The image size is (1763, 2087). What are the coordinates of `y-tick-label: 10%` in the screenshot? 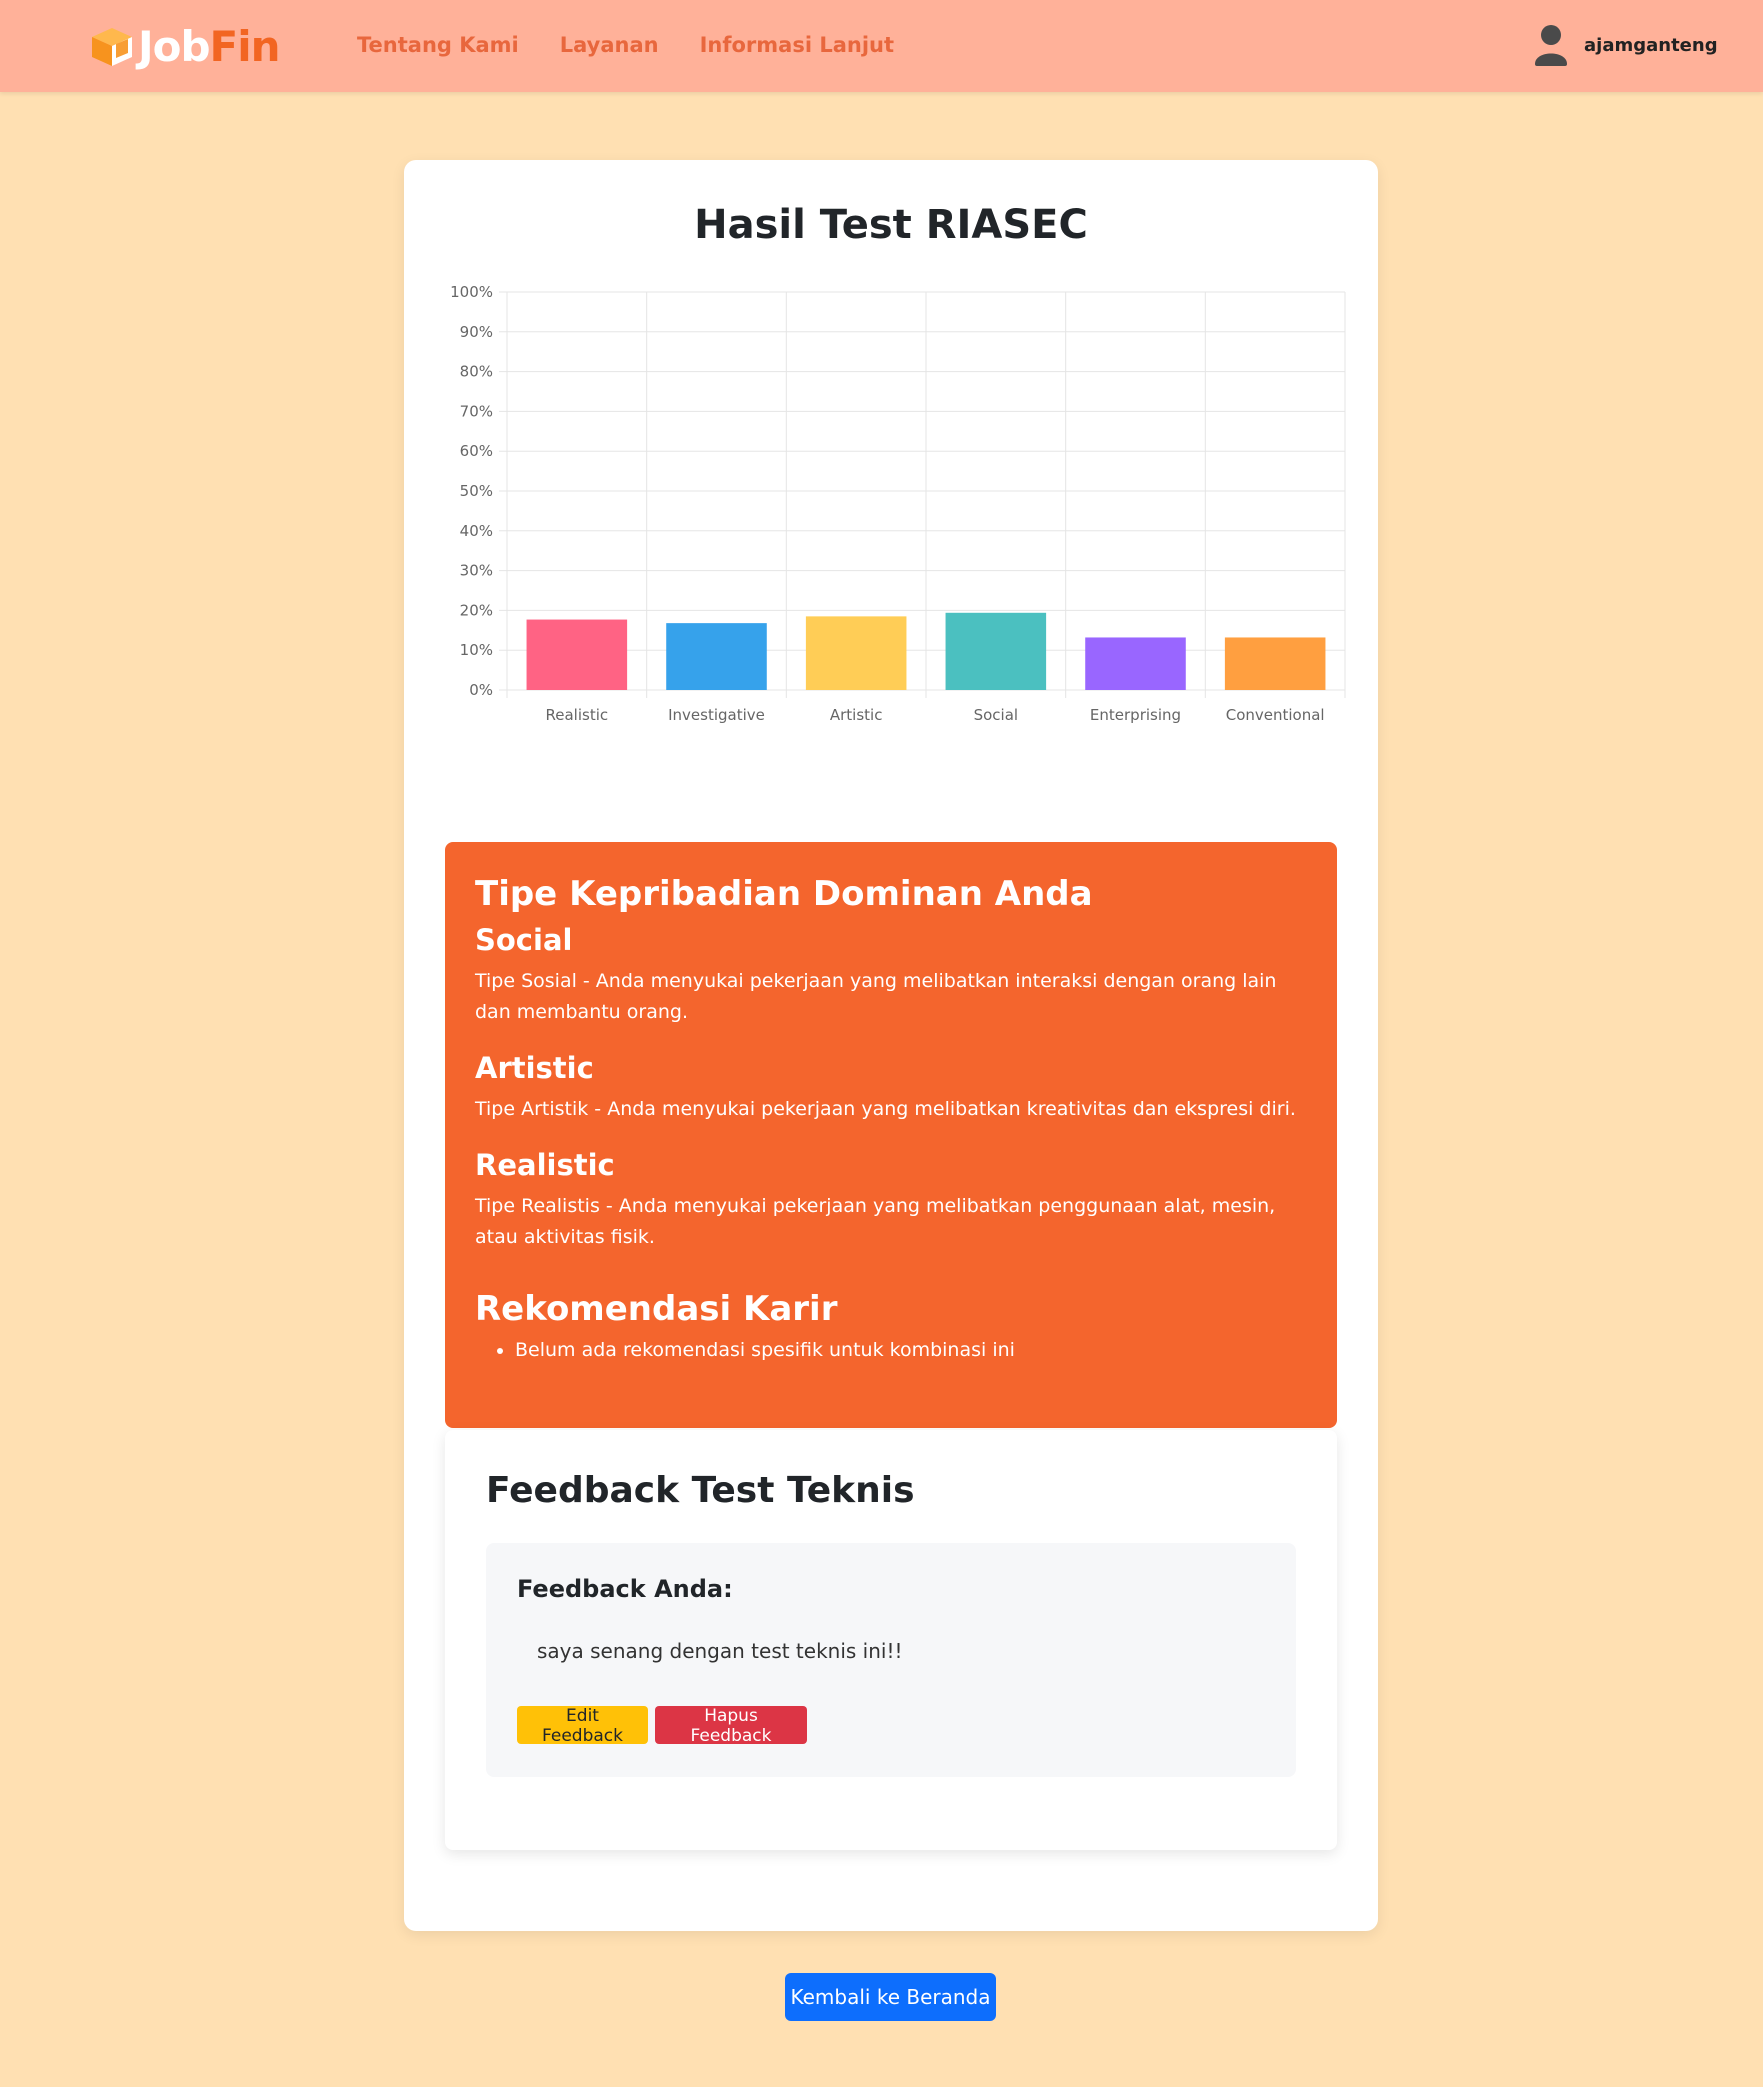 It's located at (476, 650).